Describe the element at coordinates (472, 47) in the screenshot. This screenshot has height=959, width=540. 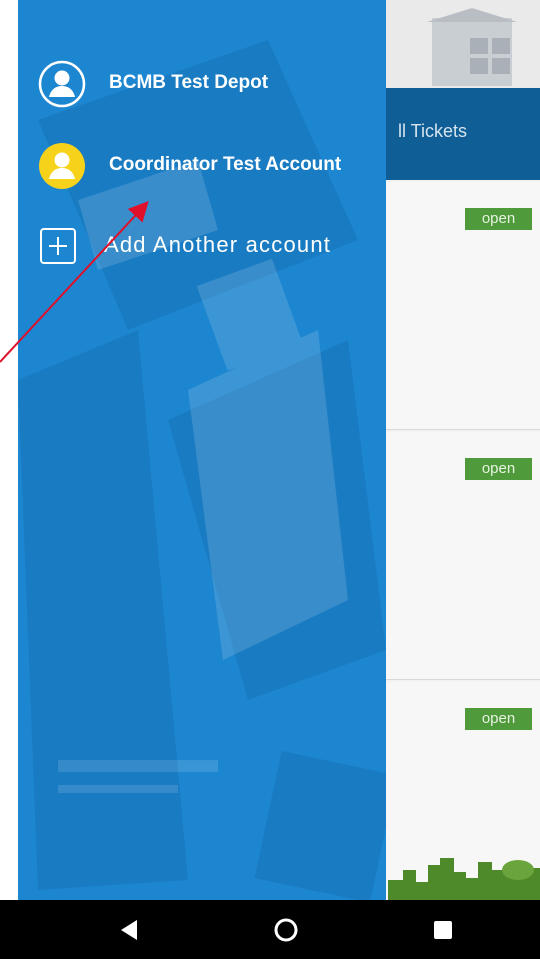
I see `warehouse-icon` at that location.